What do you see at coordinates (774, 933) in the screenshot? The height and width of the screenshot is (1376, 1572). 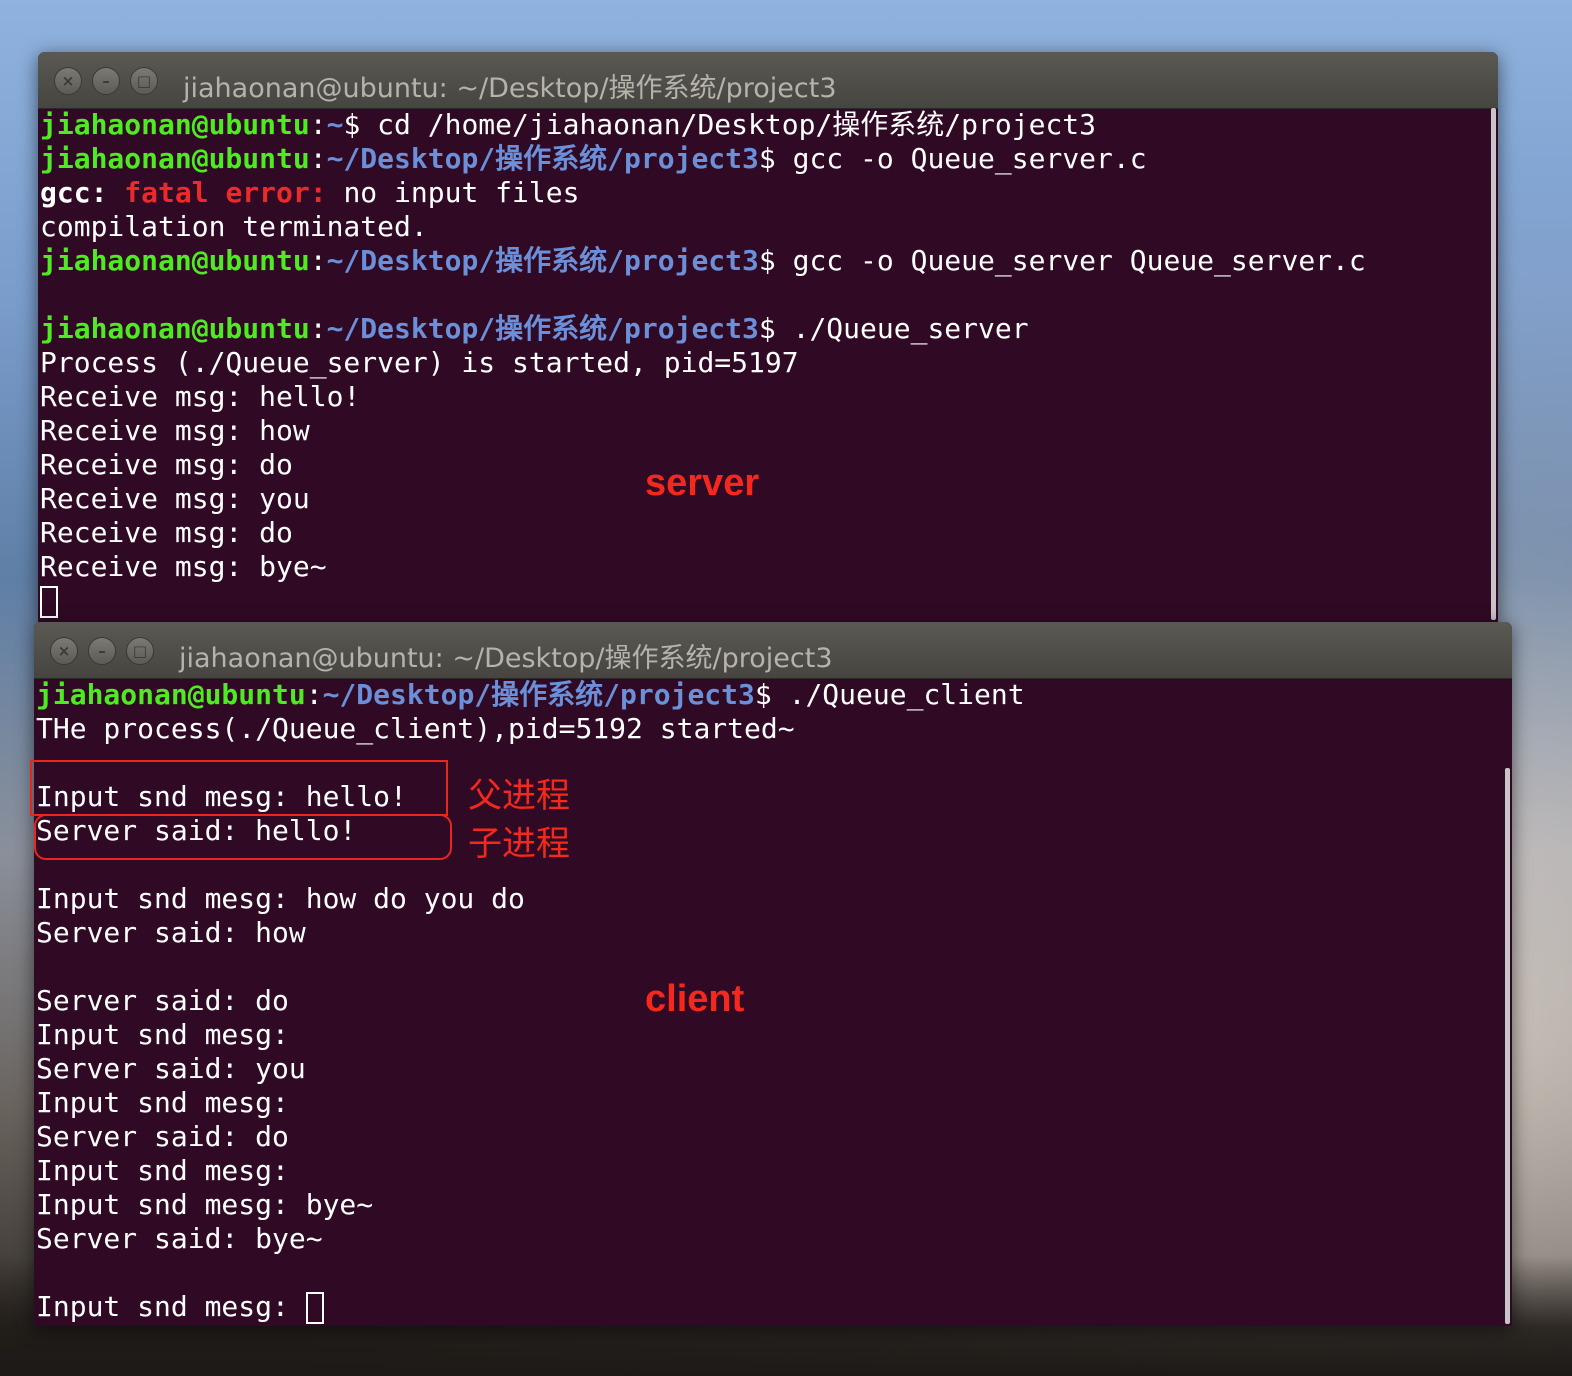 I see `terminal-line: Server said: how` at bounding box center [774, 933].